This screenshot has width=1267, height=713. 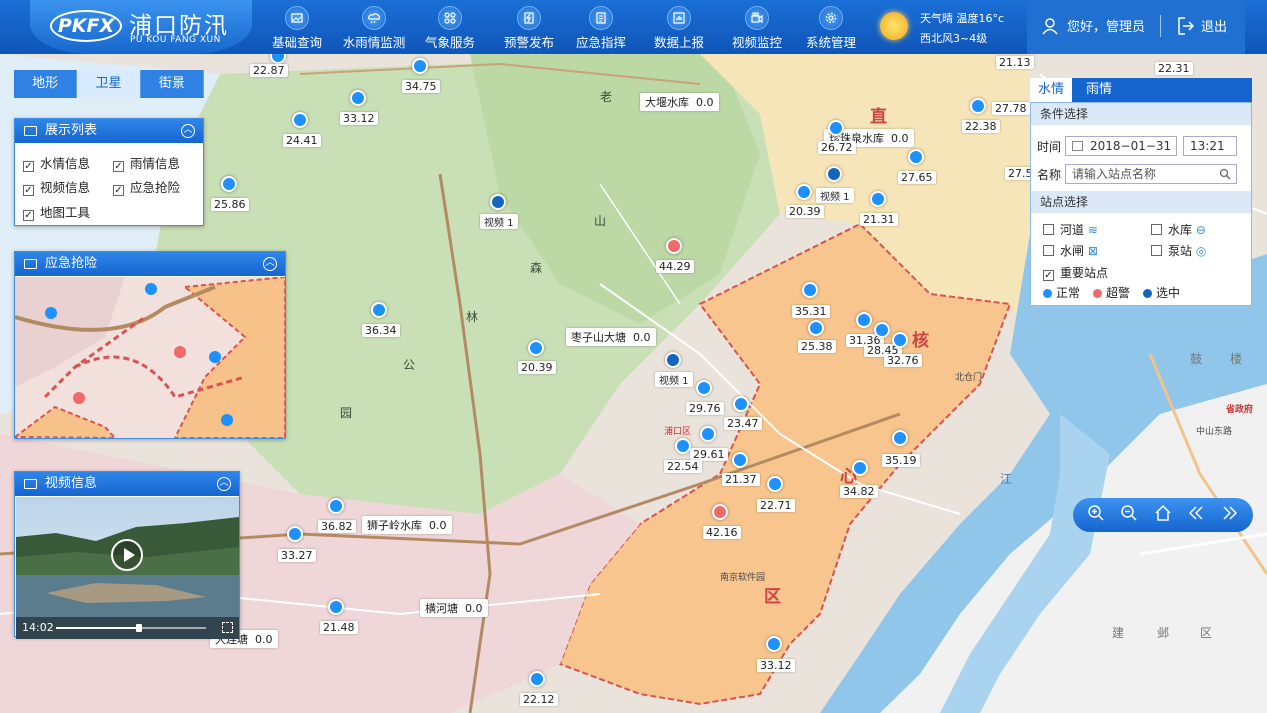 I want to click on nav-water-rain: 水雨情监测, so click(x=374, y=27).